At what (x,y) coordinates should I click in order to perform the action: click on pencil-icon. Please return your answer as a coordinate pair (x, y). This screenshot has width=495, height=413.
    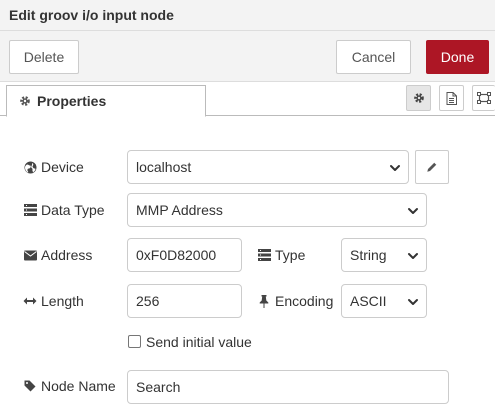
    Looking at the image, I should click on (432, 167).